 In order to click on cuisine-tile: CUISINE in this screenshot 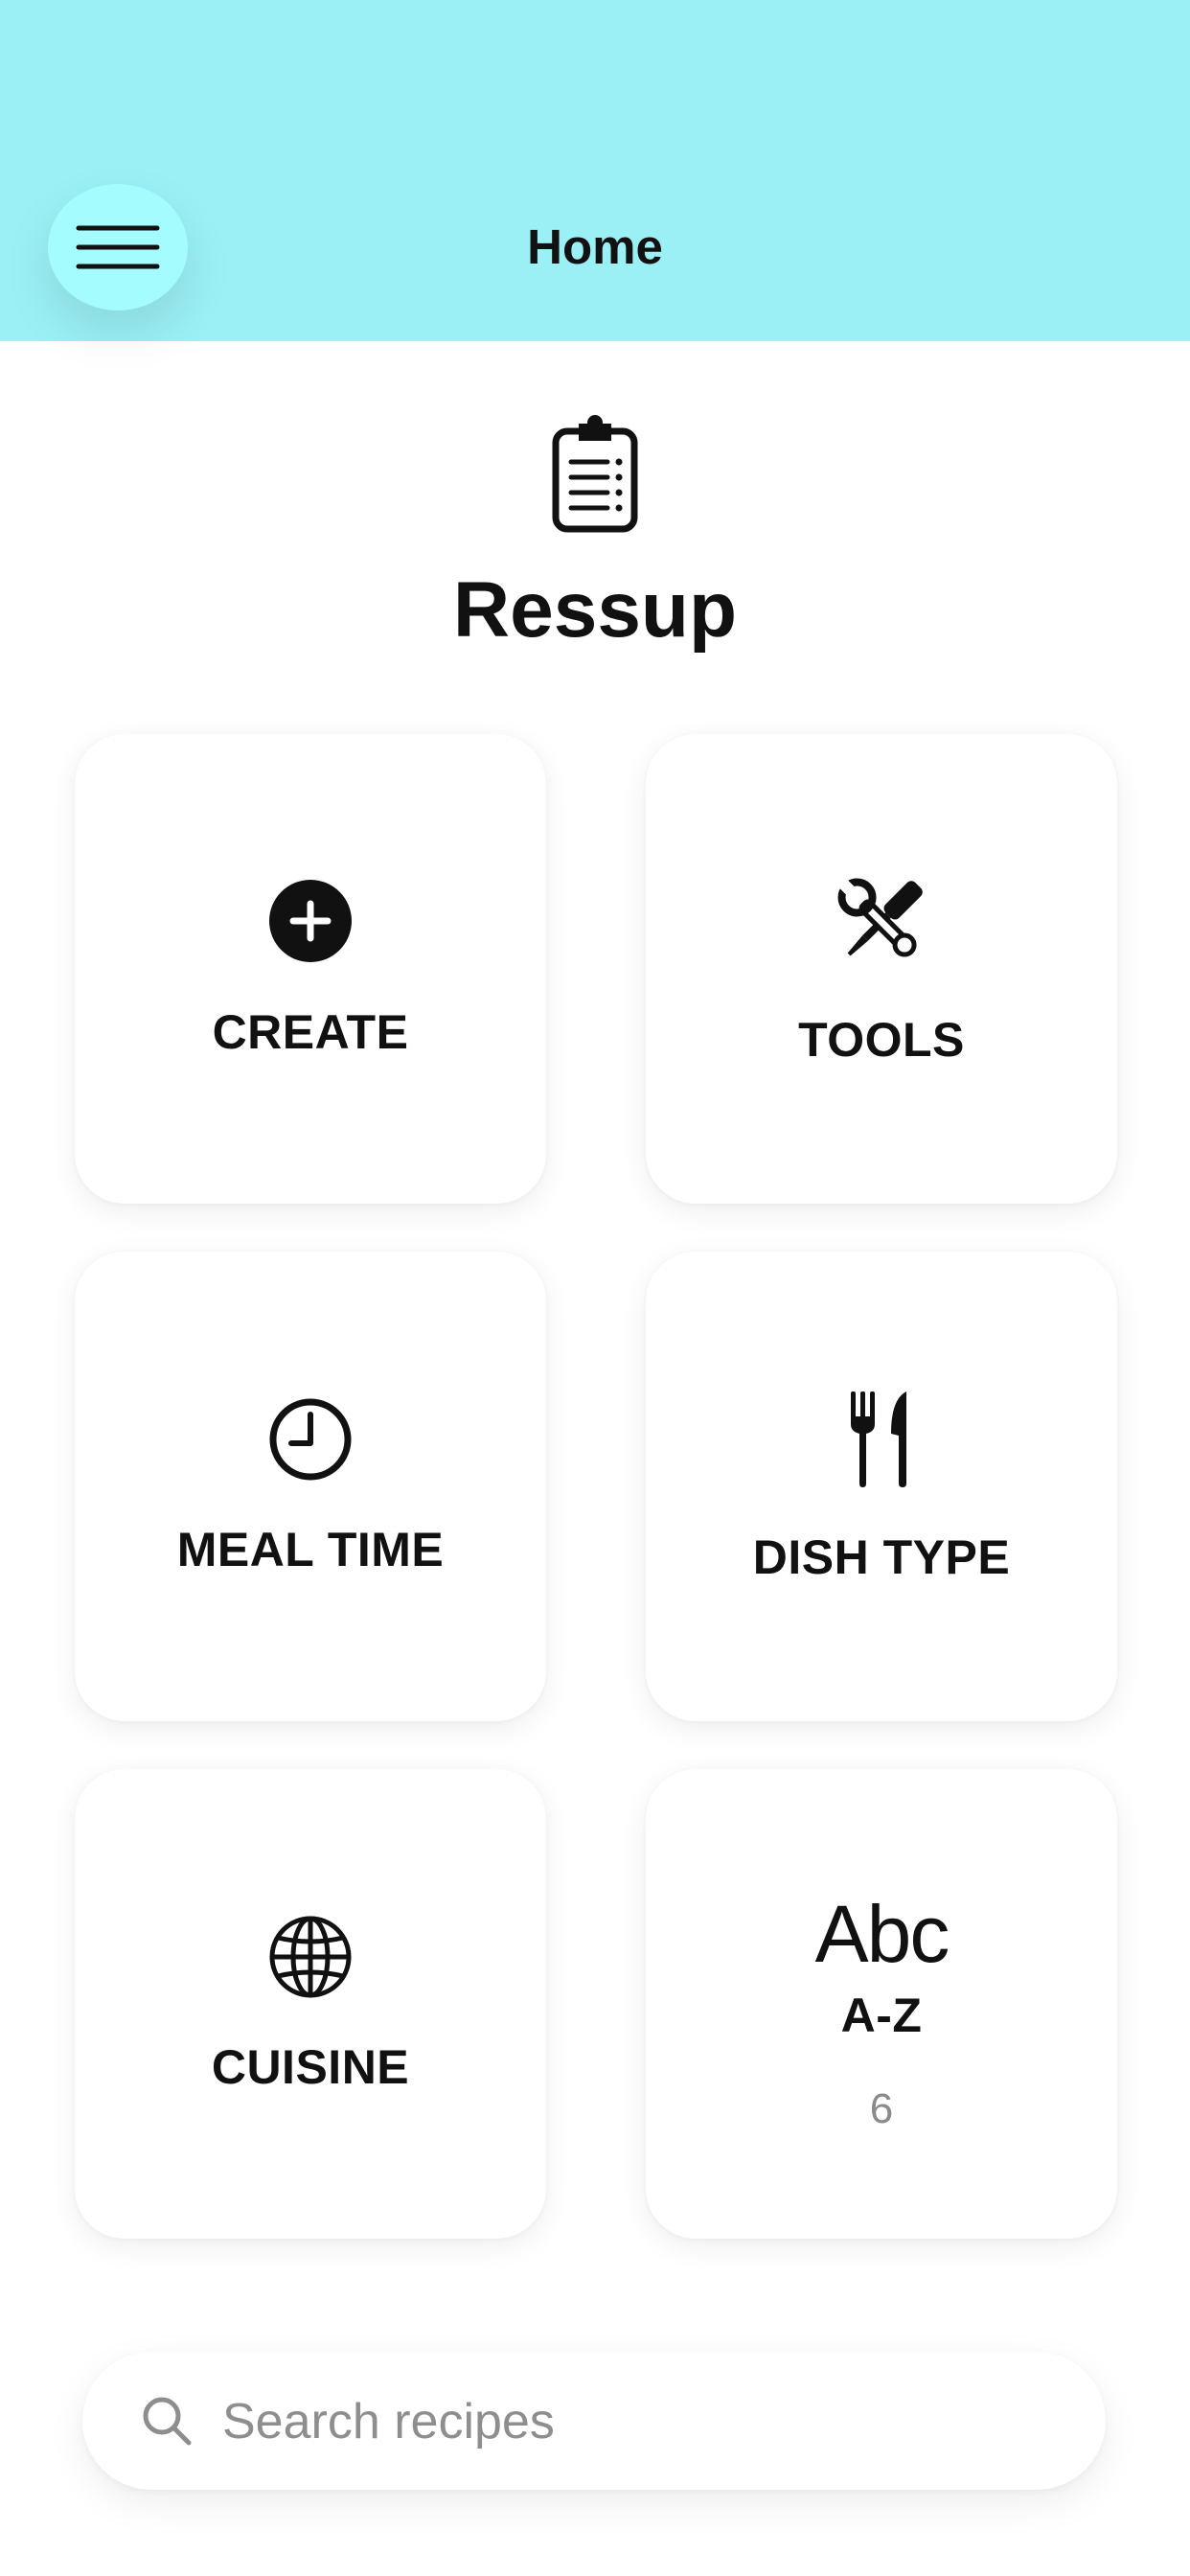, I will do `click(311, 2004)`.